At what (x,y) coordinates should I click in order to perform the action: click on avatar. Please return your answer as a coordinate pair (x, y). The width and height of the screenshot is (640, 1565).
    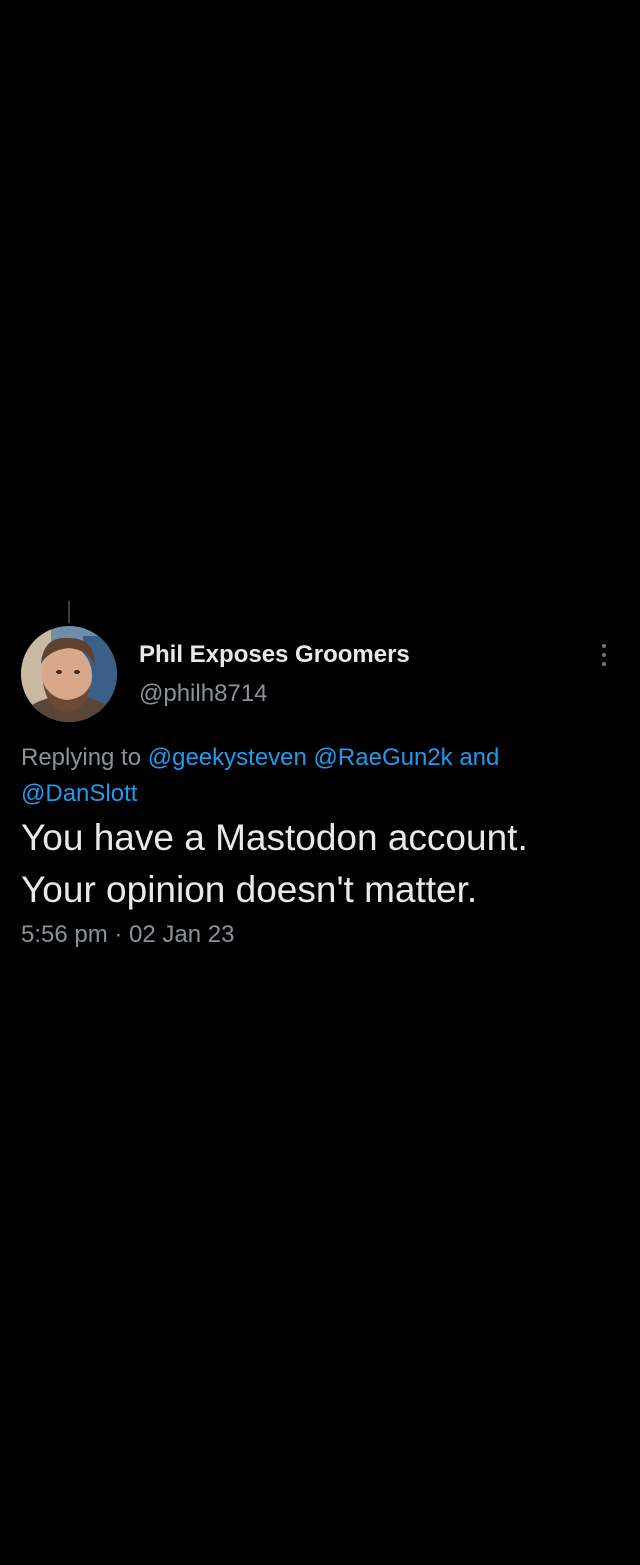
    Looking at the image, I should click on (69, 674).